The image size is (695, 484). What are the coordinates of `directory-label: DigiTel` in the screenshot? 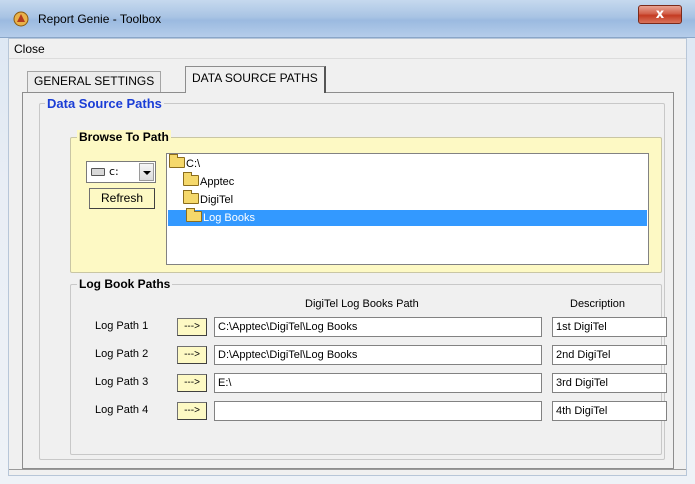 It's located at (217, 200).